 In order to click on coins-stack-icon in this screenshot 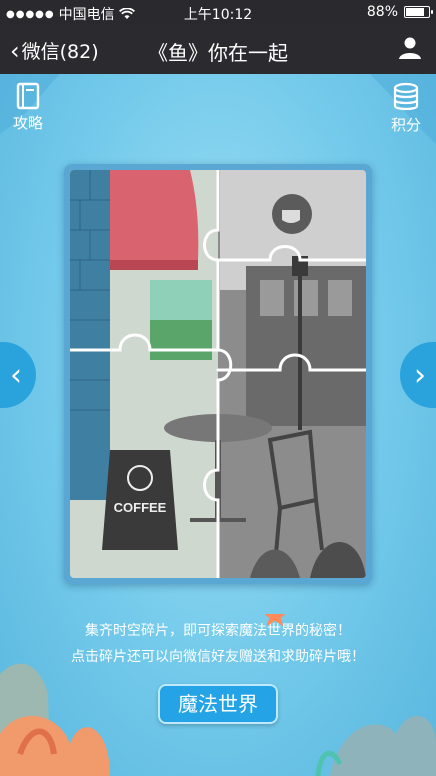, I will do `click(406, 96)`.